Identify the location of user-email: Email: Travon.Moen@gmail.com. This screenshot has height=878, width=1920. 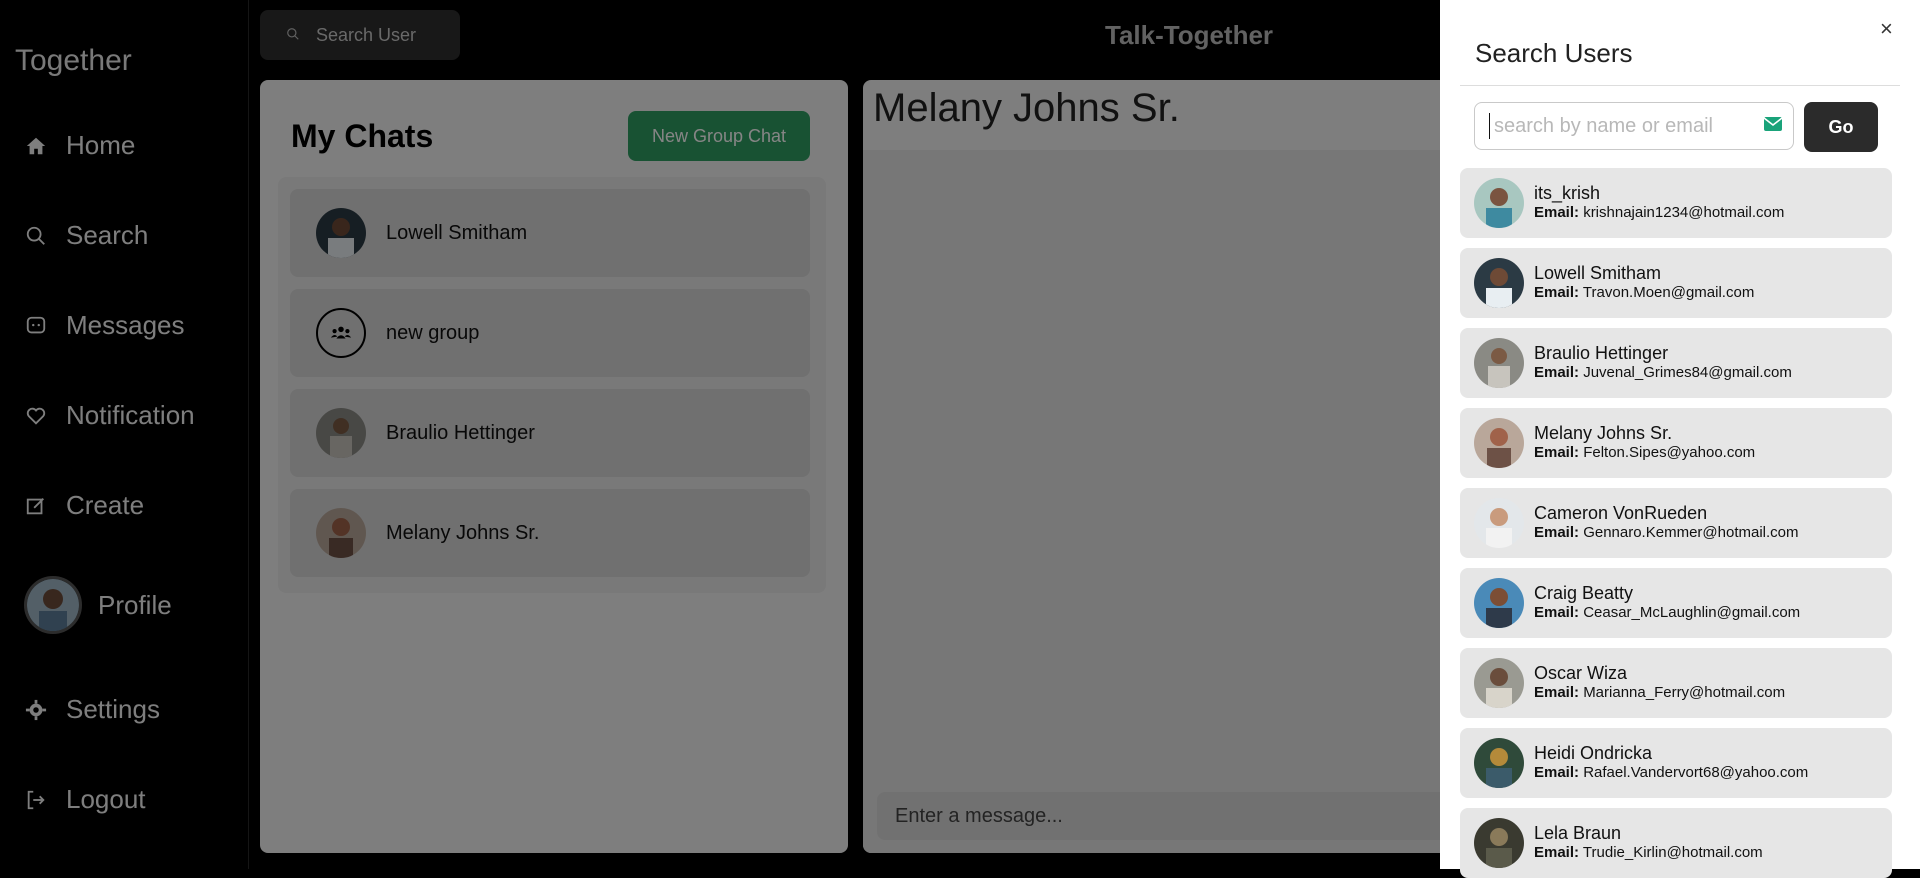
(1644, 293).